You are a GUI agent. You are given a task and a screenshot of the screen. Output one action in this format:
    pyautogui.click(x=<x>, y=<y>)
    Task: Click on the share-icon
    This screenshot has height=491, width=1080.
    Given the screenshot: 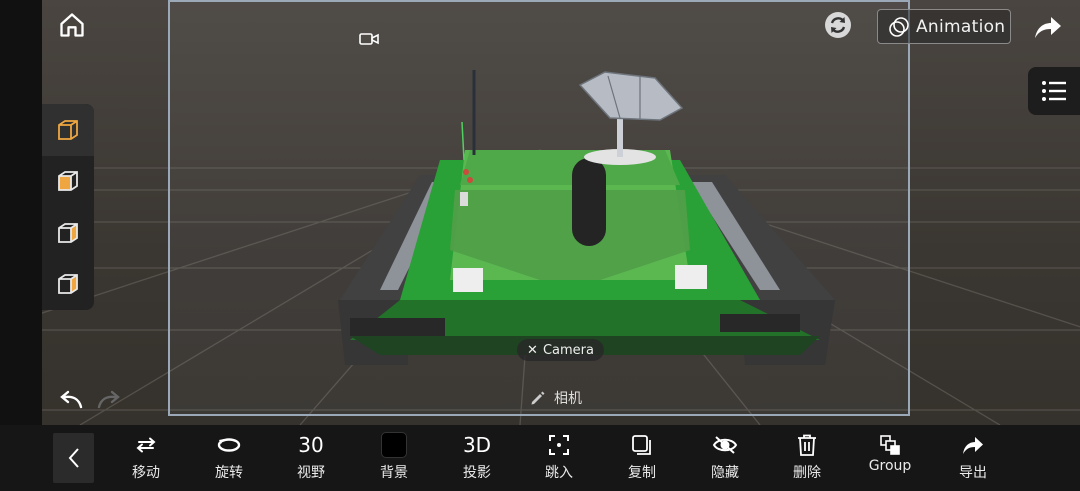 What is the action you would take?
    pyautogui.click(x=1048, y=27)
    